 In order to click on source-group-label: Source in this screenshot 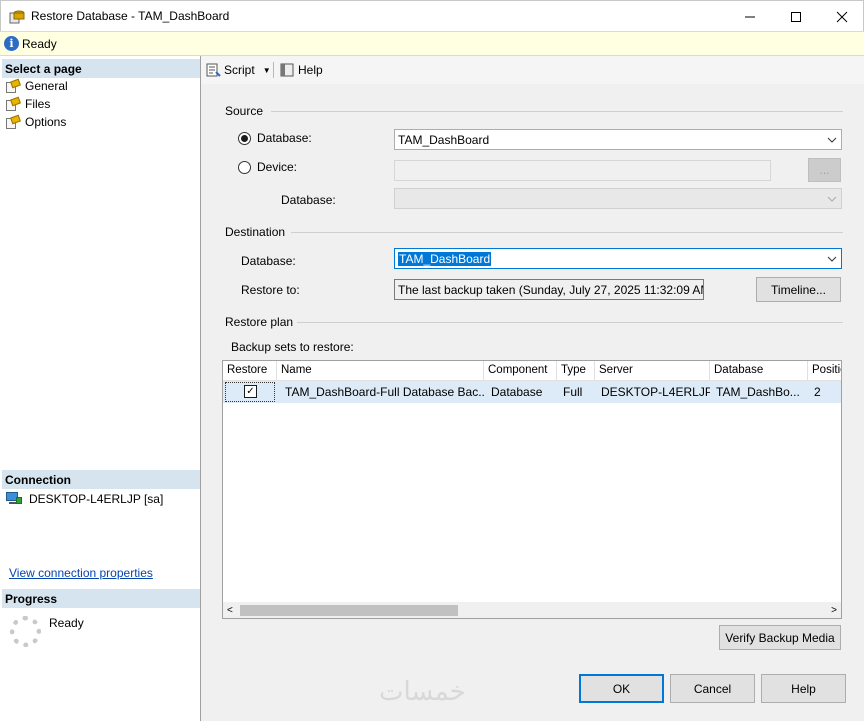, I will do `click(244, 111)`.